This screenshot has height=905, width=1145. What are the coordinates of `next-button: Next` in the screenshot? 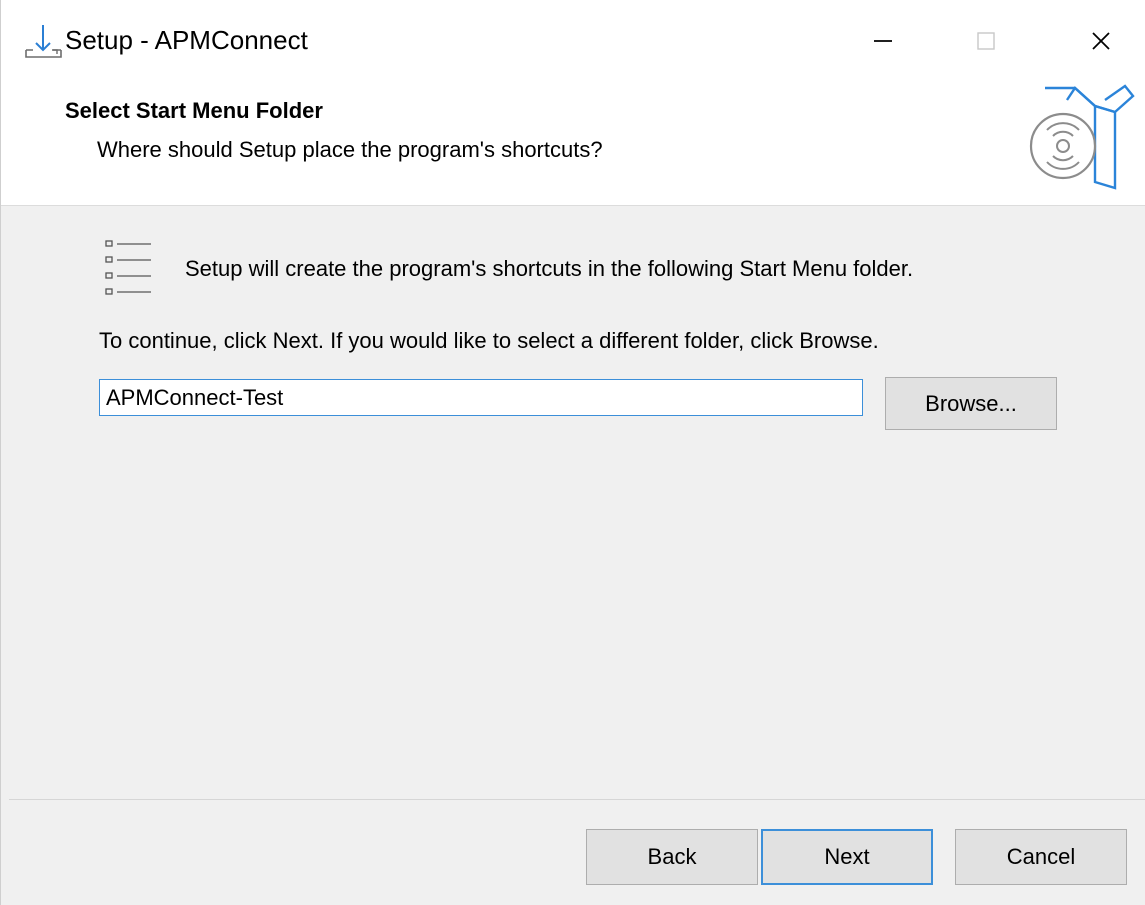 It's located at (847, 857).